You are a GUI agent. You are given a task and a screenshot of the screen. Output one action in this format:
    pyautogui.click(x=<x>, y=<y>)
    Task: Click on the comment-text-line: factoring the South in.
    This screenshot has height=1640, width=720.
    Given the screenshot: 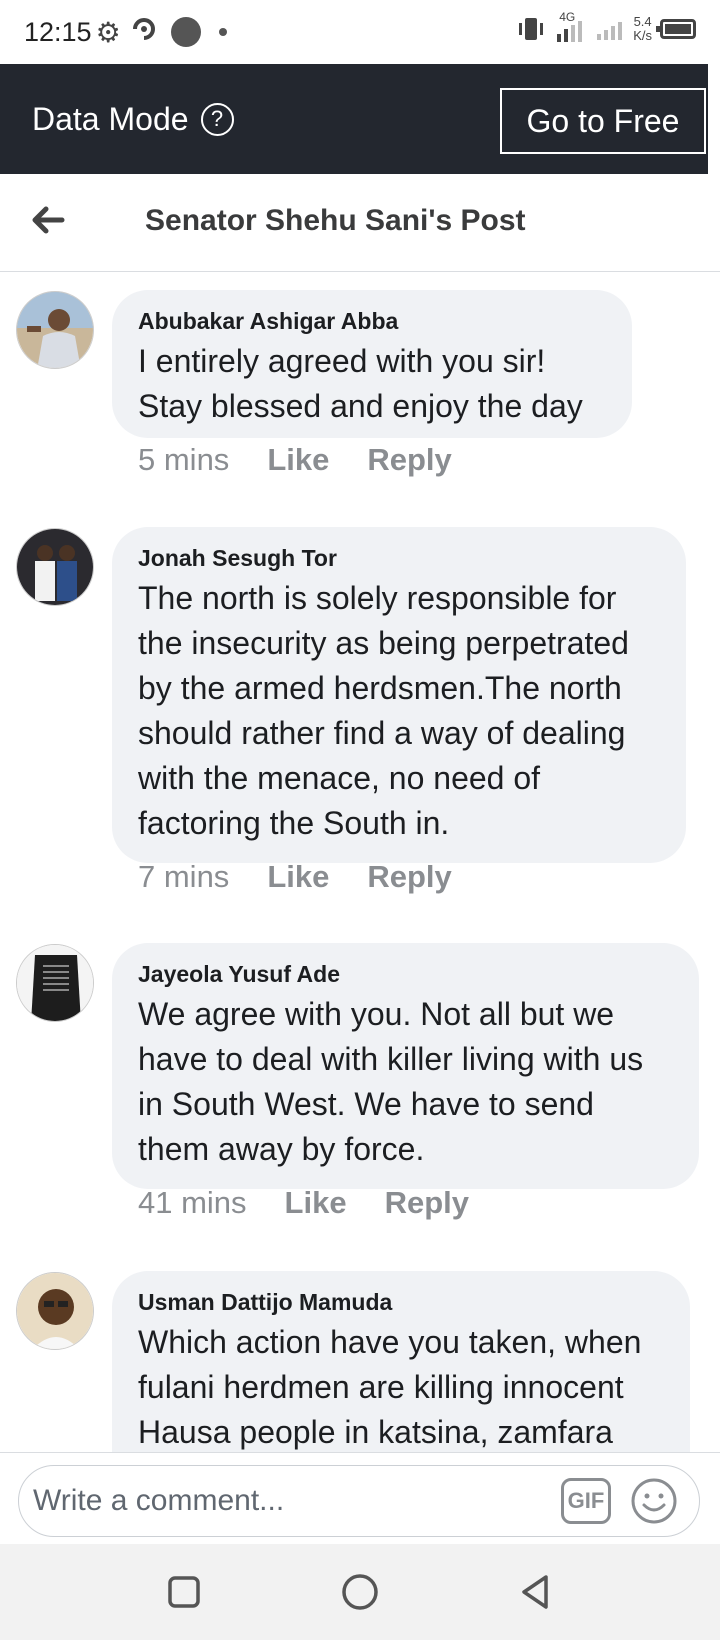 What is the action you would take?
    pyautogui.click(x=294, y=823)
    